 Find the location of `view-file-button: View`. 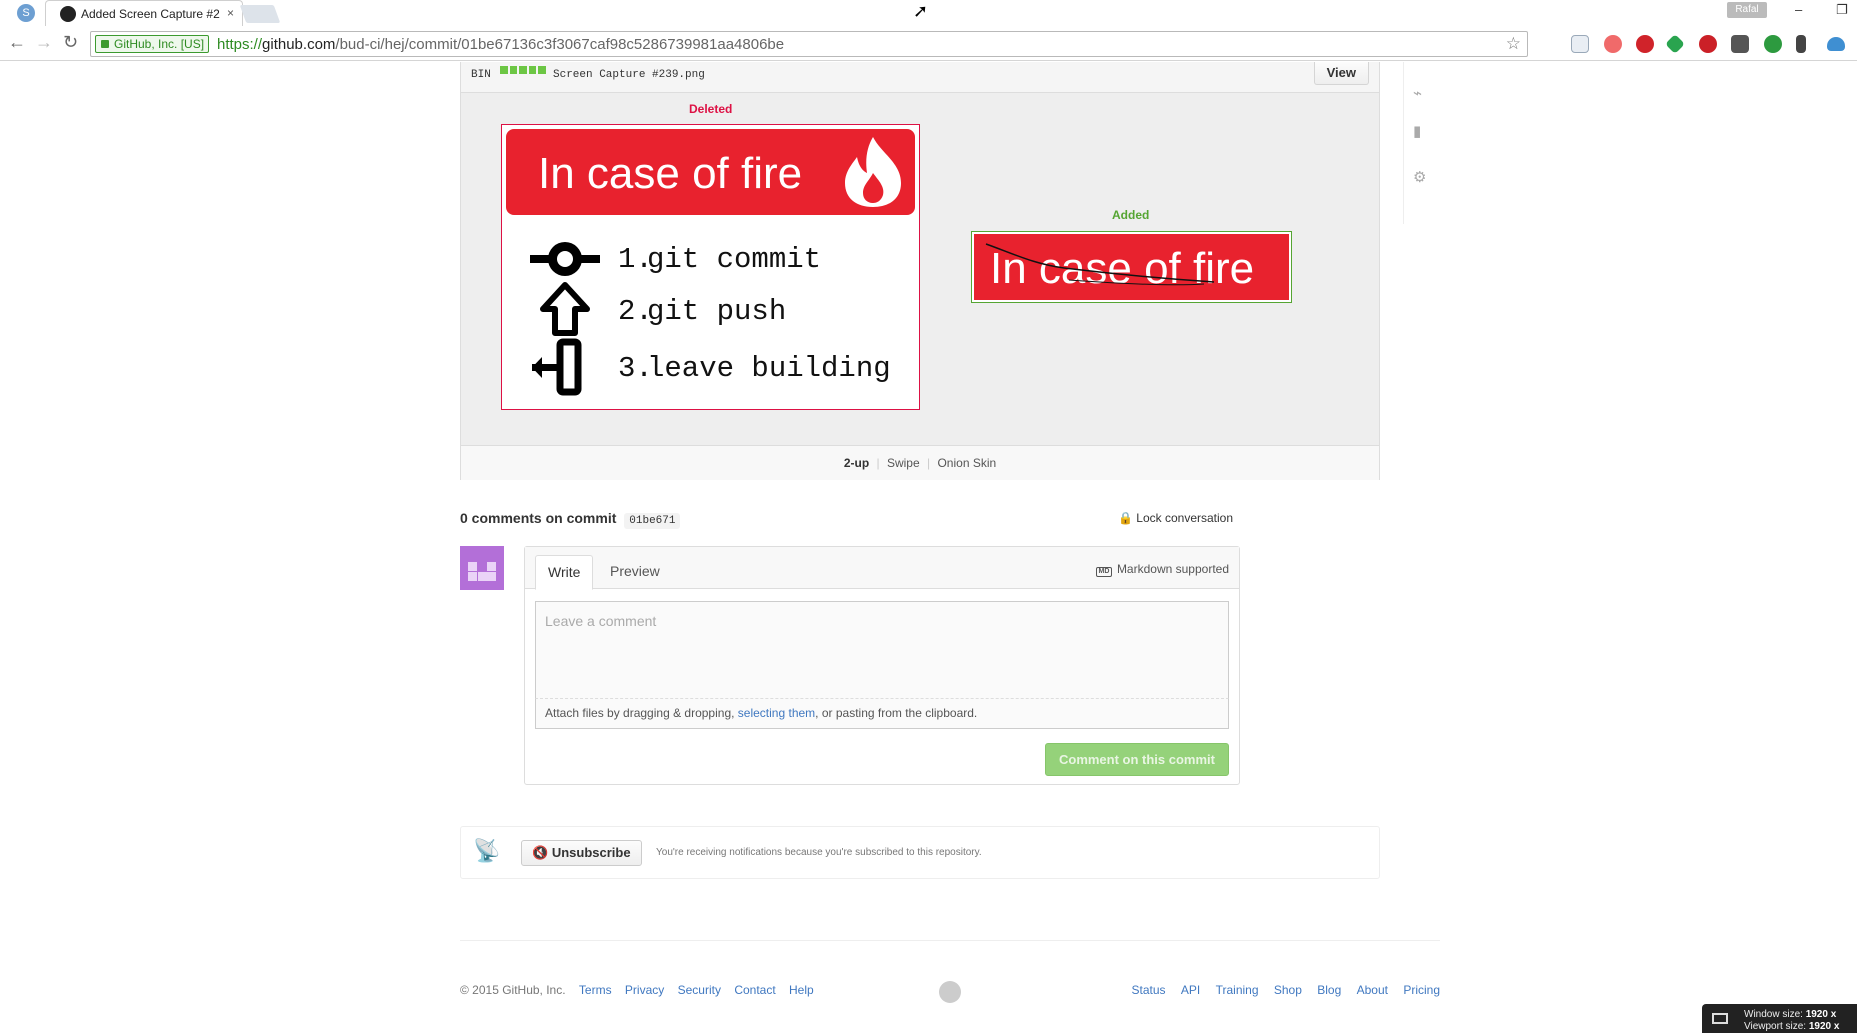

view-file-button: View is located at coordinates (1341, 73).